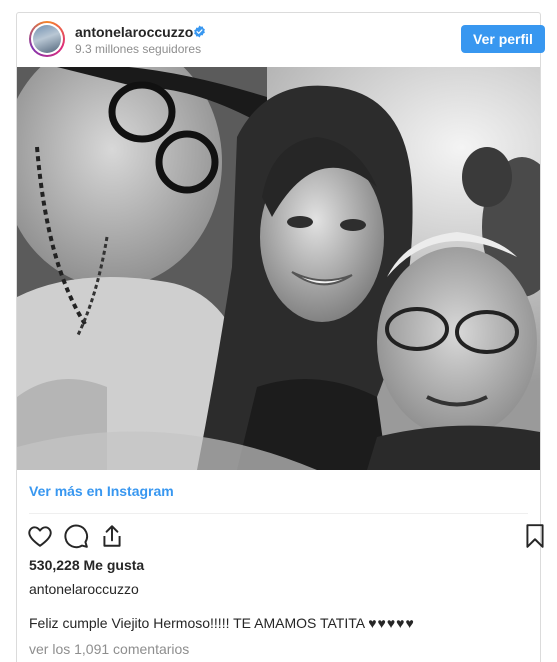  What do you see at coordinates (134, 32) in the screenshot?
I see `username: antonelaroccuzzo` at bounding box center [134, 32].